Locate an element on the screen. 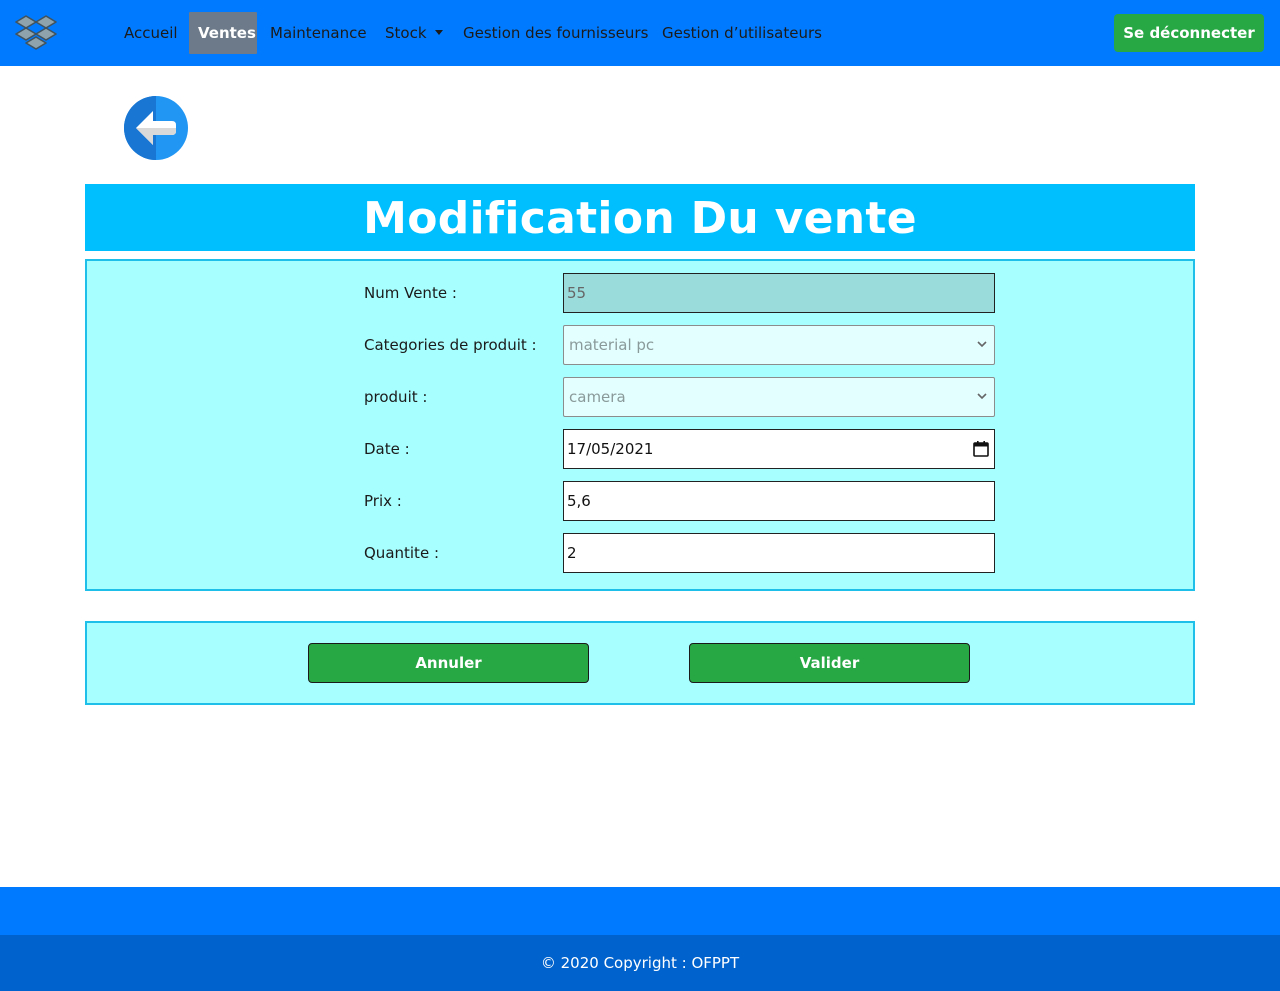  form-row-categorie: Categories de produit : material pc is located at coordinates (640, 345).